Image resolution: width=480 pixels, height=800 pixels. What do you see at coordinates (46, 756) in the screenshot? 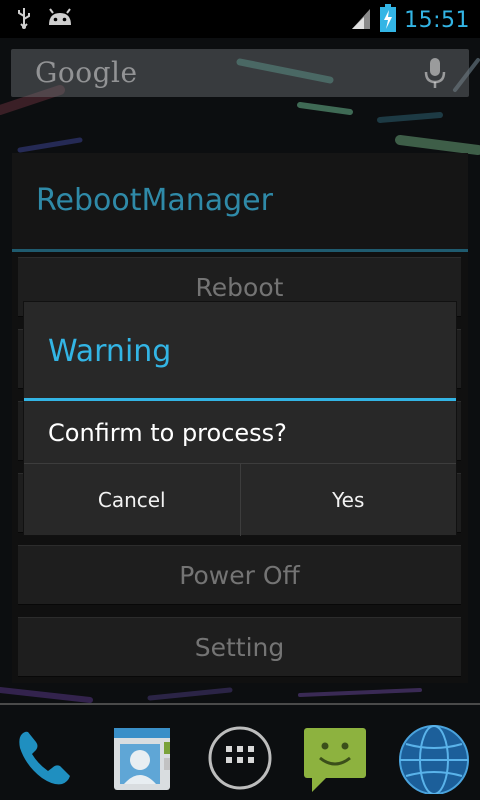
I see `phone-icon` at bounding box center [46, 756].